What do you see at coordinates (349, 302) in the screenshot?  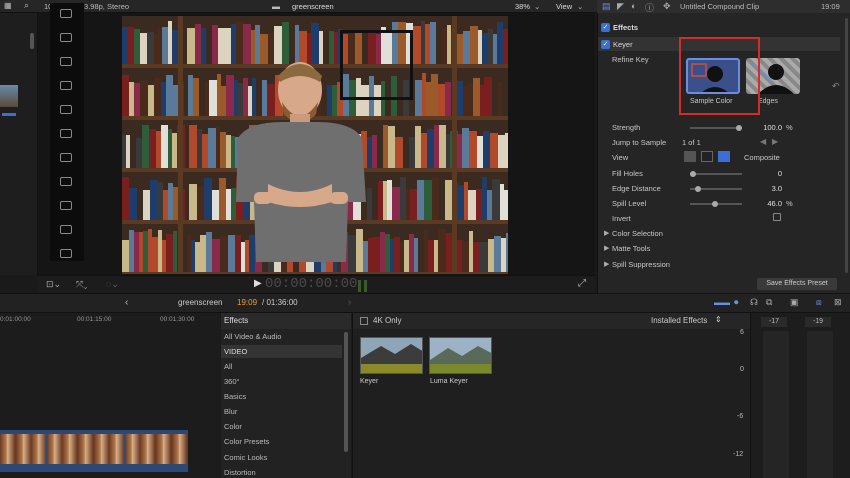 I see `forward-icon: ›` at bounding box center [349, 302].